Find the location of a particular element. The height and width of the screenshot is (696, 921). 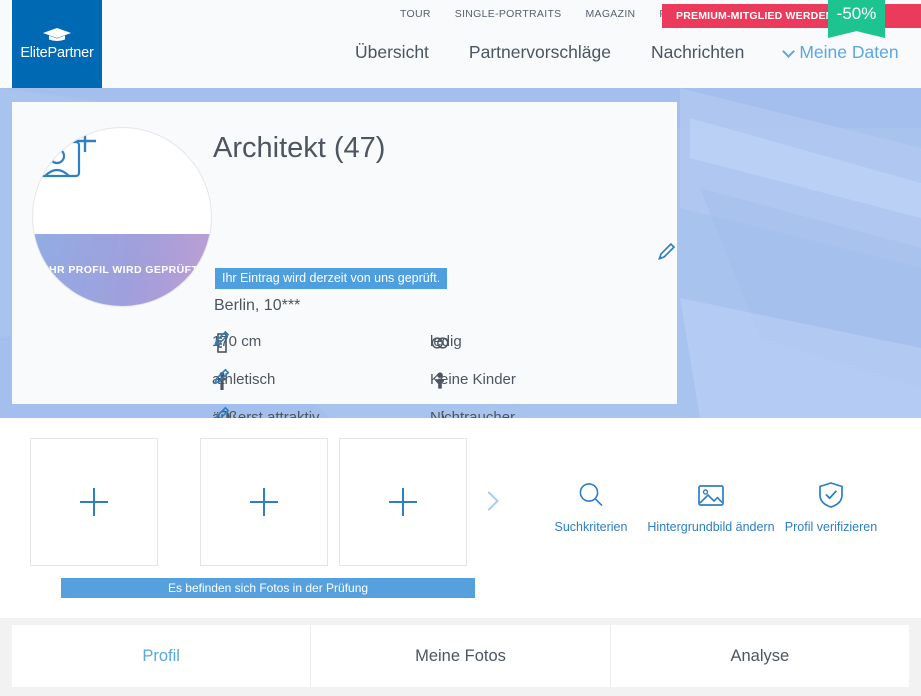

attribute-children: Keine Kinder is located at coordinates (473, 380).